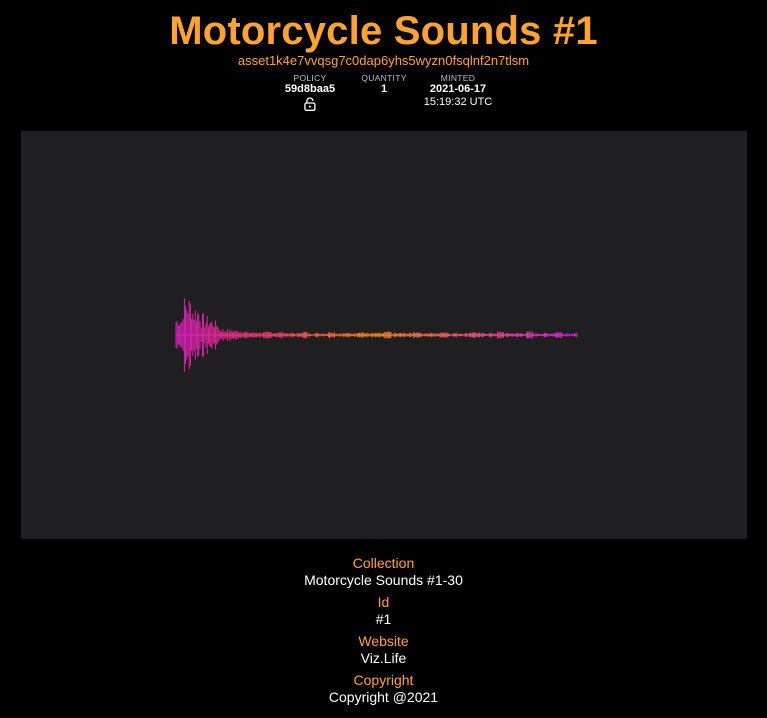 The height and width of the screenshot is (718, 767). I want to click on id-value: #1, so click(383, 619).